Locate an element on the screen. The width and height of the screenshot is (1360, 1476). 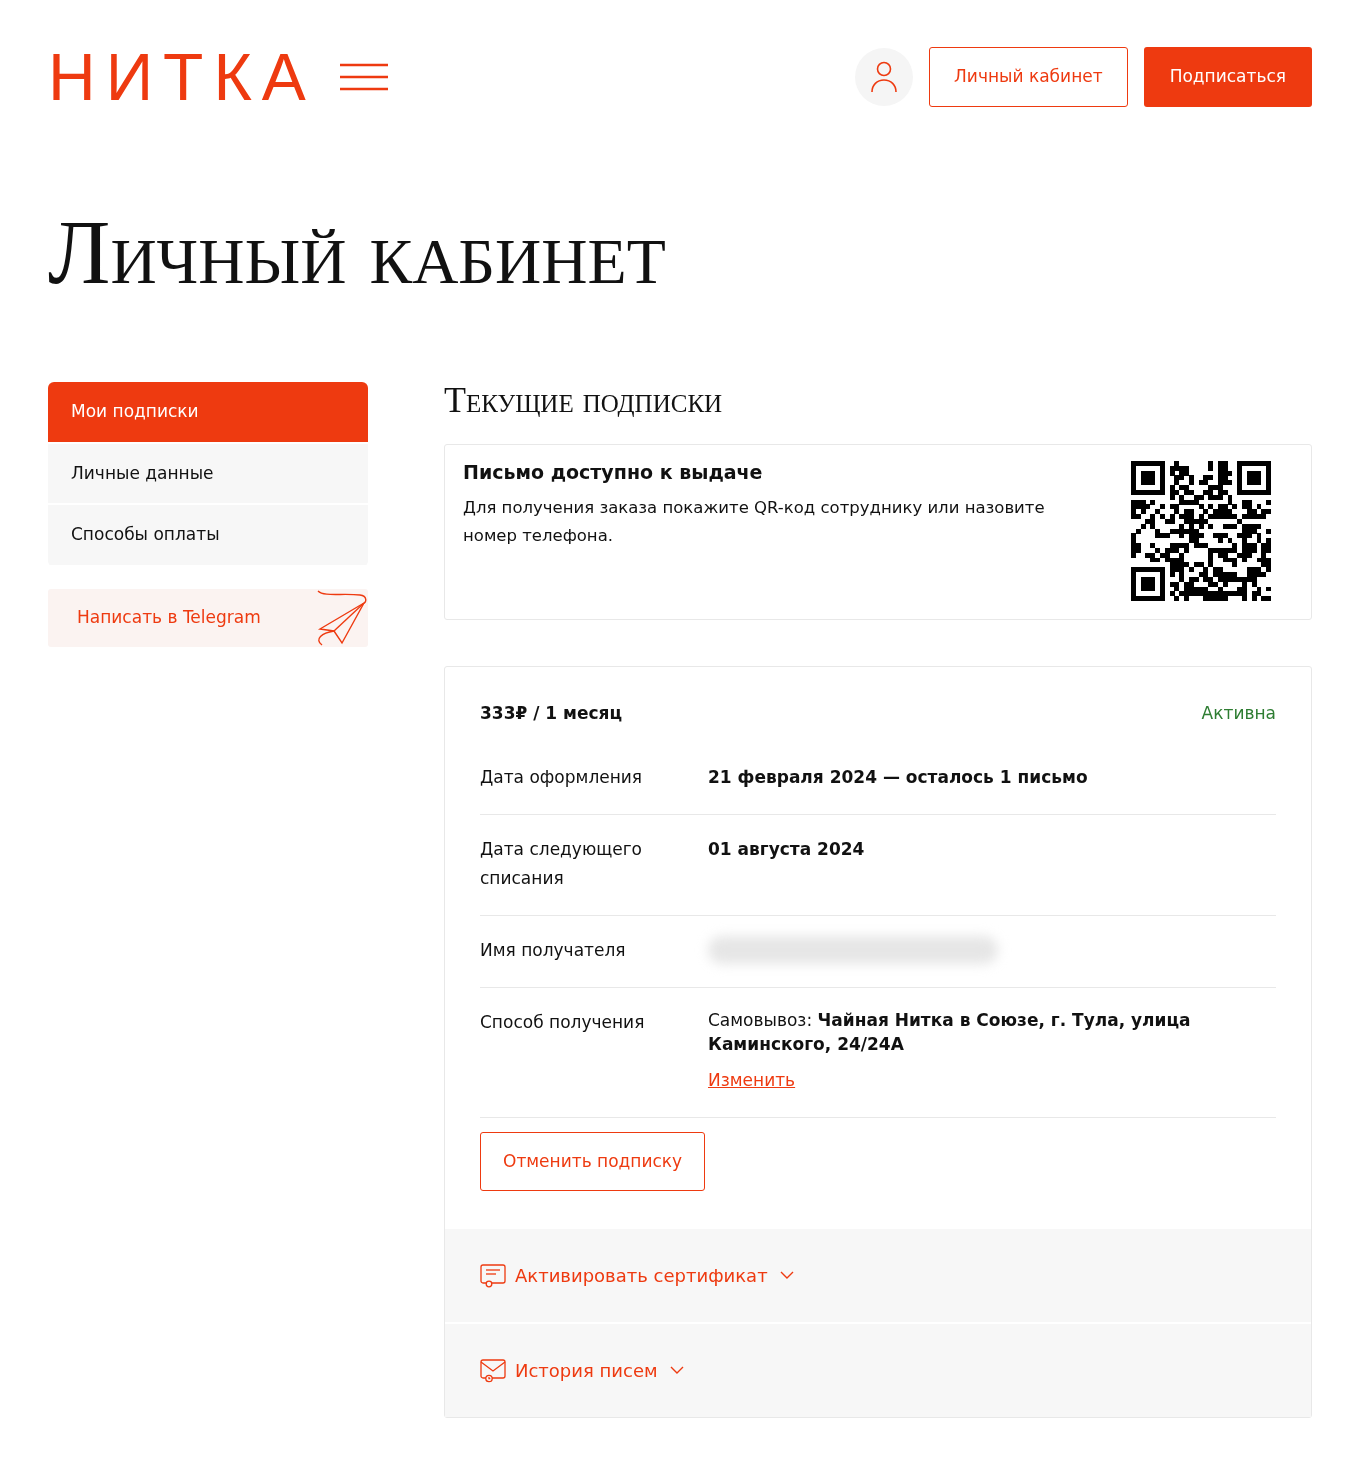
field-label: Дата оформления is located at coordinates (562, 777).